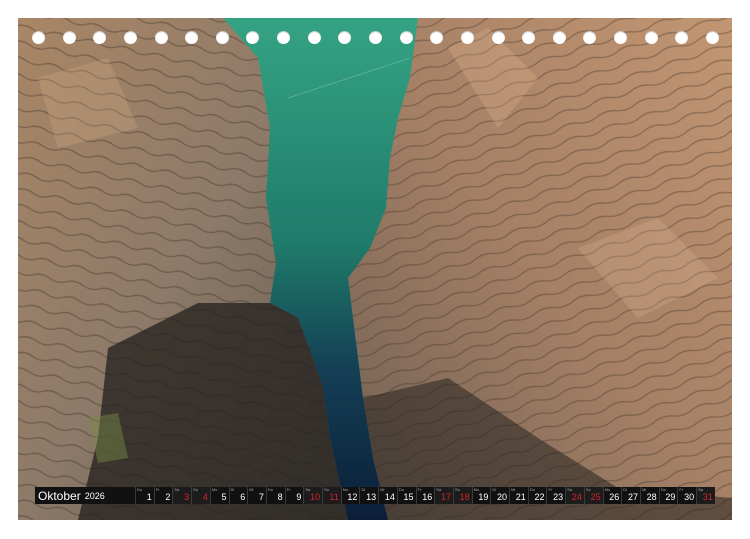 The image size is (750, 539). I want to click on day-number: 14, so click(389, 497).